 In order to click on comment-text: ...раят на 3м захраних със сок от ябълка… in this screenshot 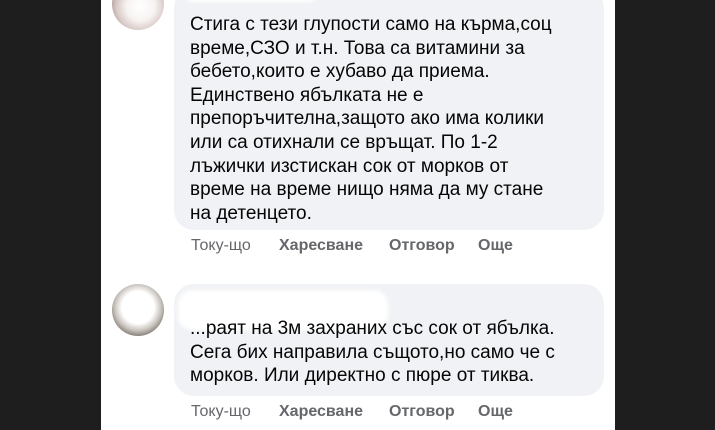, I will do `click(372, 352)`.